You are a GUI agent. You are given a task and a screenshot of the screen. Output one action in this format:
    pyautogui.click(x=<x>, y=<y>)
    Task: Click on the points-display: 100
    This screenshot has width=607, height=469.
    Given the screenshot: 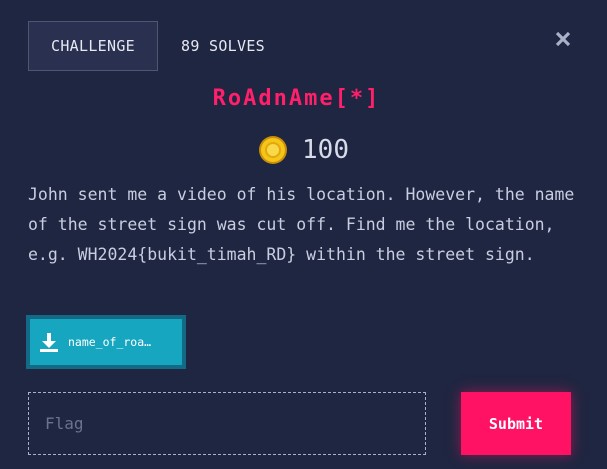 What is the action you would take?
    pyautogui.click(x=303, y=150)
    